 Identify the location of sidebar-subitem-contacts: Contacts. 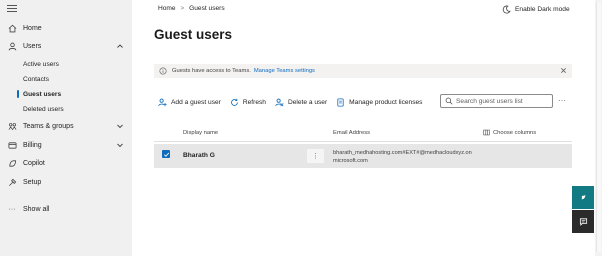
(66, 79).